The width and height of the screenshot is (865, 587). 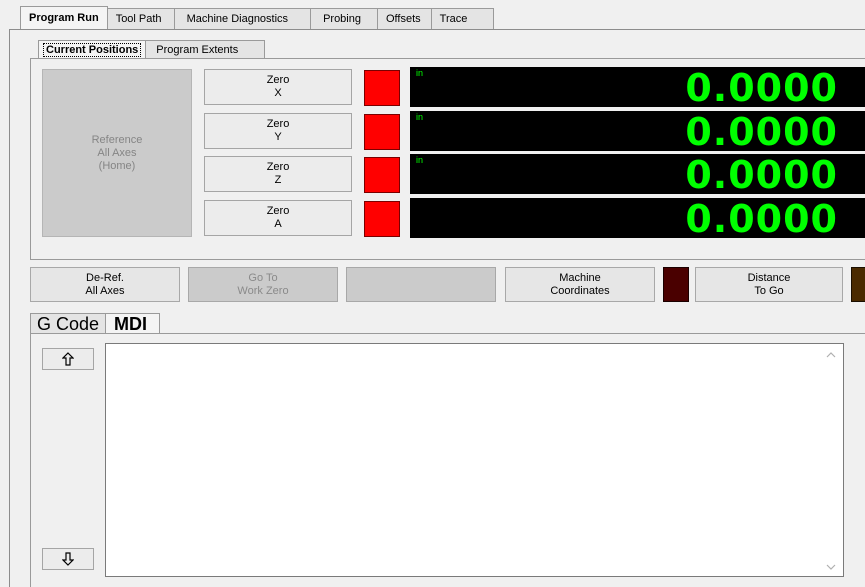 I want to click on history-down-button, so click(x=68, y=559).